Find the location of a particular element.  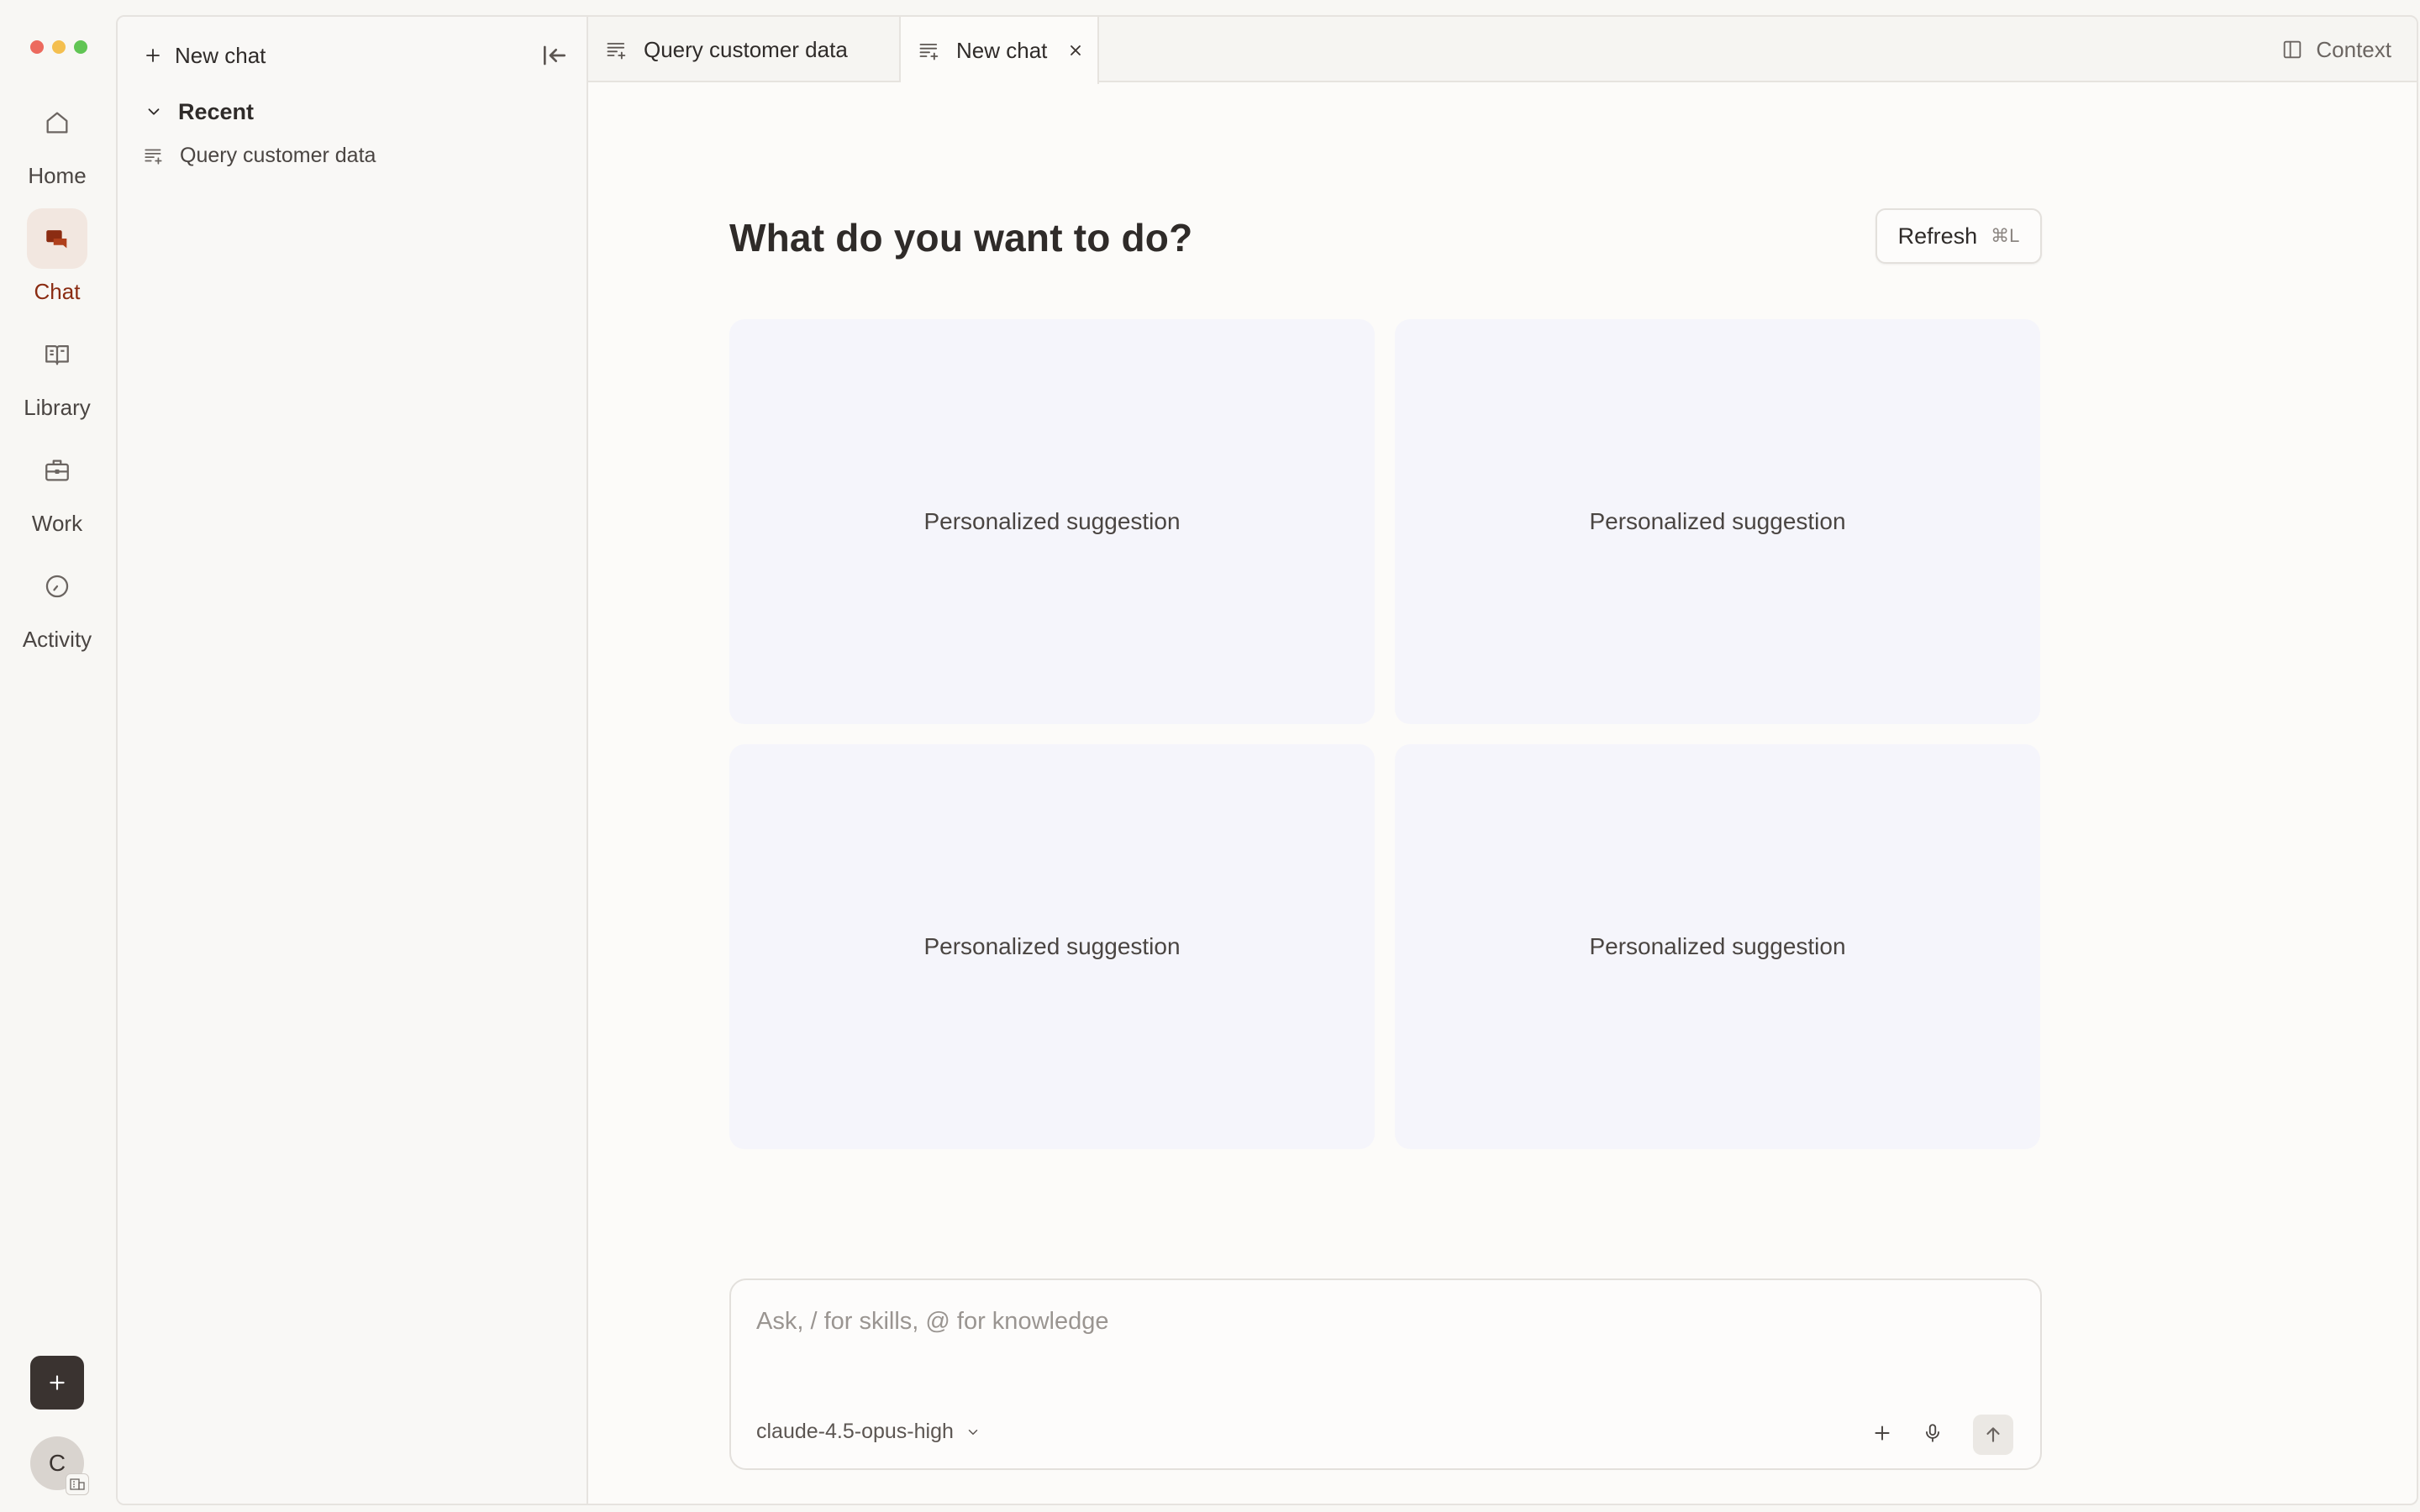

new-item-button is located at coordinates (57, 1383).